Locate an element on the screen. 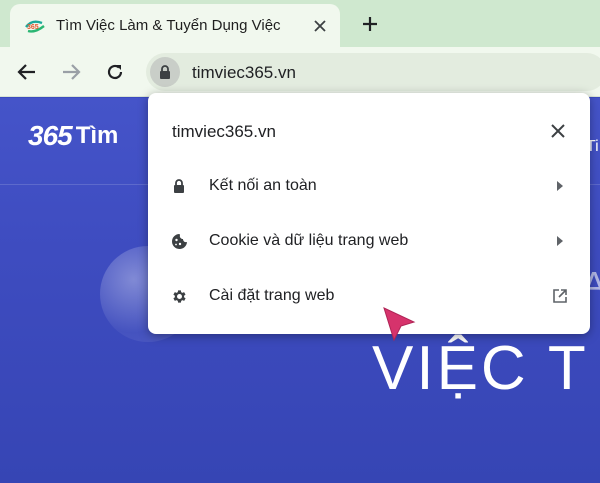  browser-toolbar: timviec365.vn is located at coordinates (300, 72).